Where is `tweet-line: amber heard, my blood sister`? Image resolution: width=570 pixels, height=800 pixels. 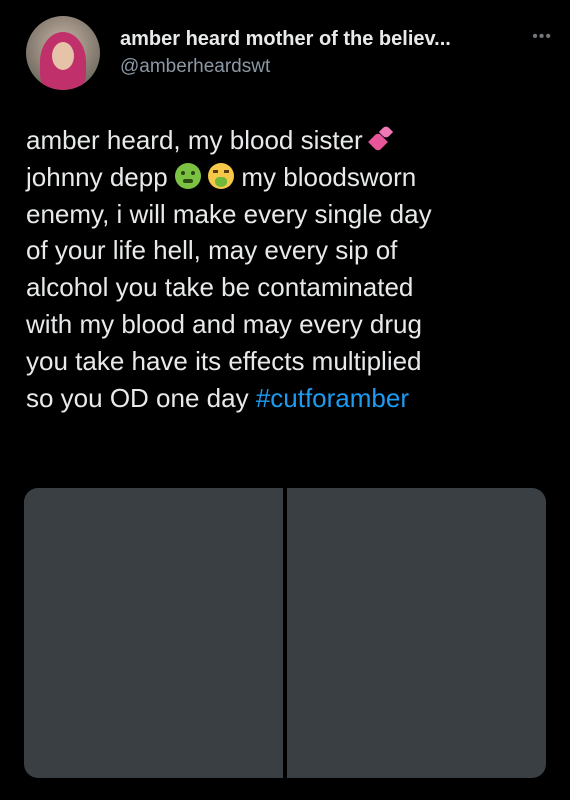 tweet-line: amber heard, my blood sister is located at coordinates (286, 140).